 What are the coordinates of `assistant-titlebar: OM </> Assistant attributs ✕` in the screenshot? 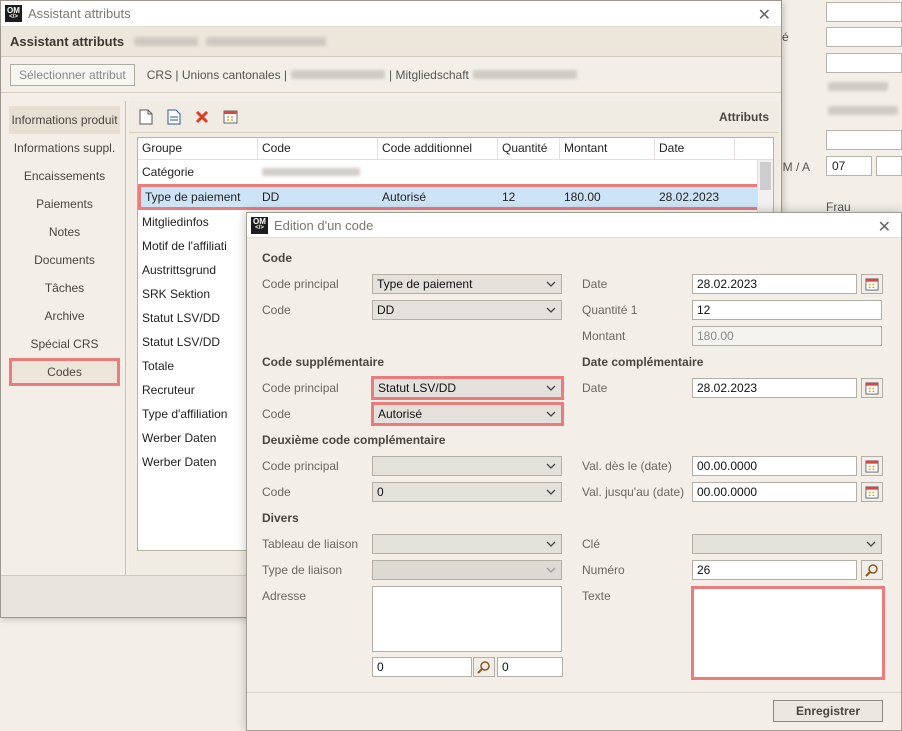 It's located at (391, 14).